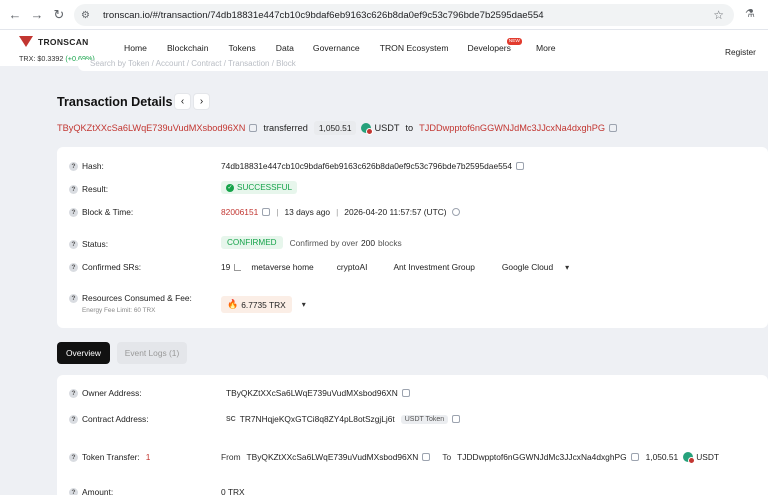 The width and height of the screenshot is (768, 495). What do you see at coordinates (238, 267) in the screenshot?
I see `branch-icon` at bounding box center [238, 267].